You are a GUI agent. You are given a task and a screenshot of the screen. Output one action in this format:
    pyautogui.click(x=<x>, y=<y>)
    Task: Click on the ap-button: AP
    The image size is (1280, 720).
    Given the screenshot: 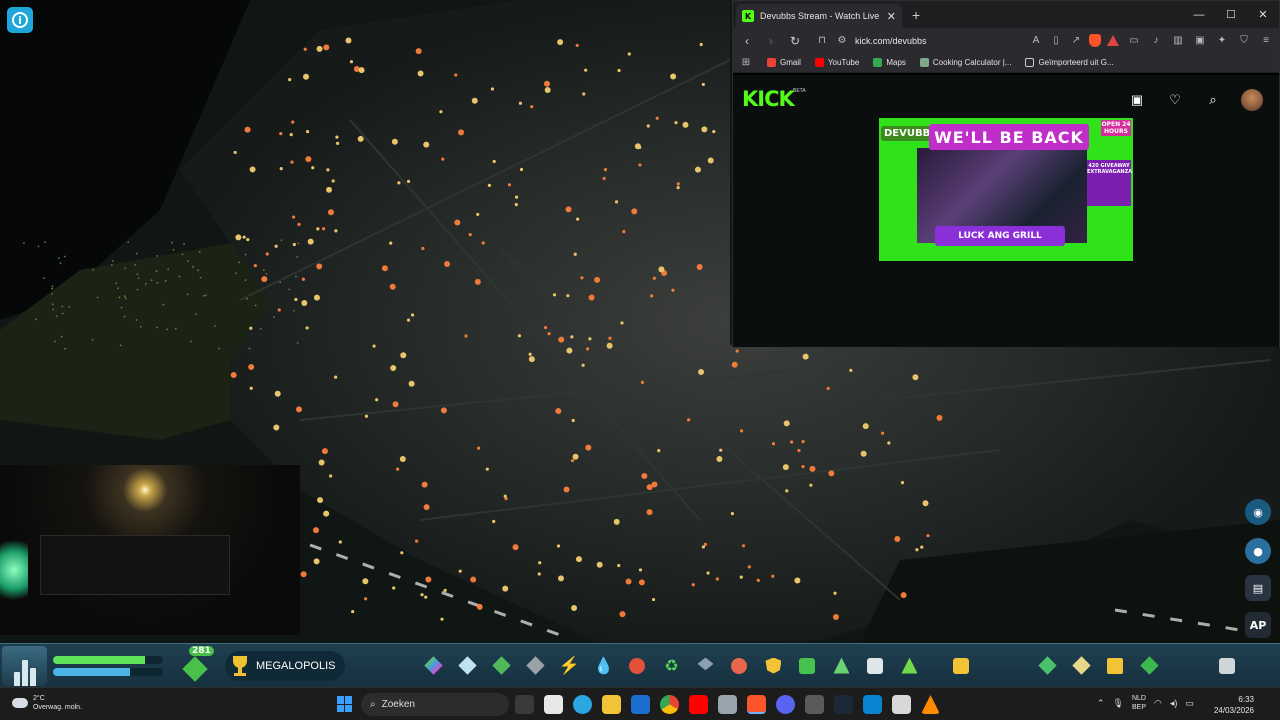 What is the action you would take?
    pyautogui.click(x=1258, y=625)
    